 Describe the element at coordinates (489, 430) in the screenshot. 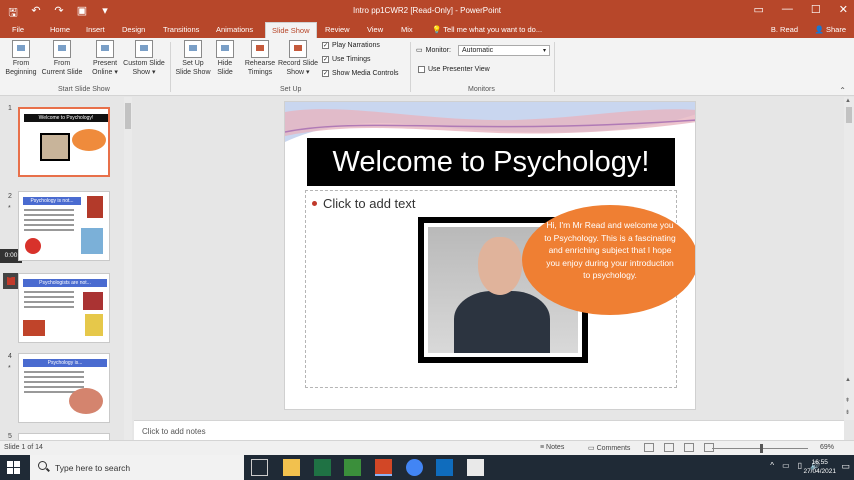

I see `notes-pane: Click to add notes` at that location.